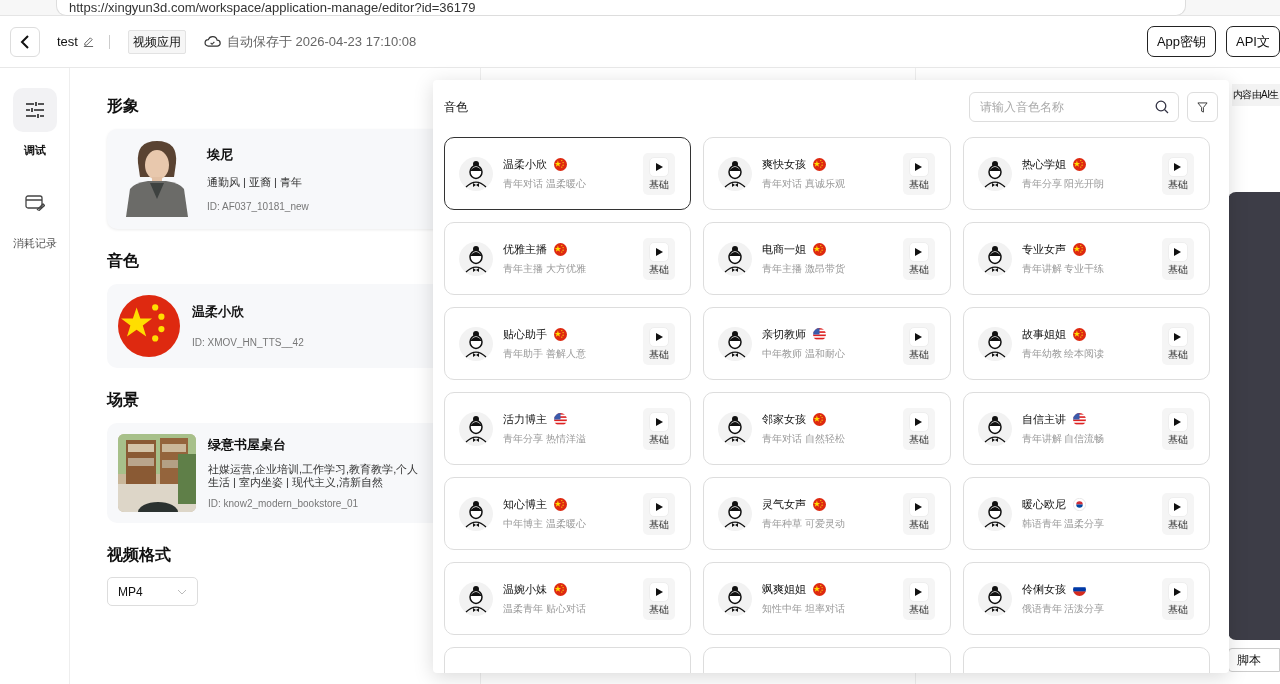 The height and width of the screenshot is (684, 1280). What do you see at coordinates (545, 439) in the screenshot?
I see `voice-option-desc: 青年分享 热情洋溢` at bounding box center [545, 439].